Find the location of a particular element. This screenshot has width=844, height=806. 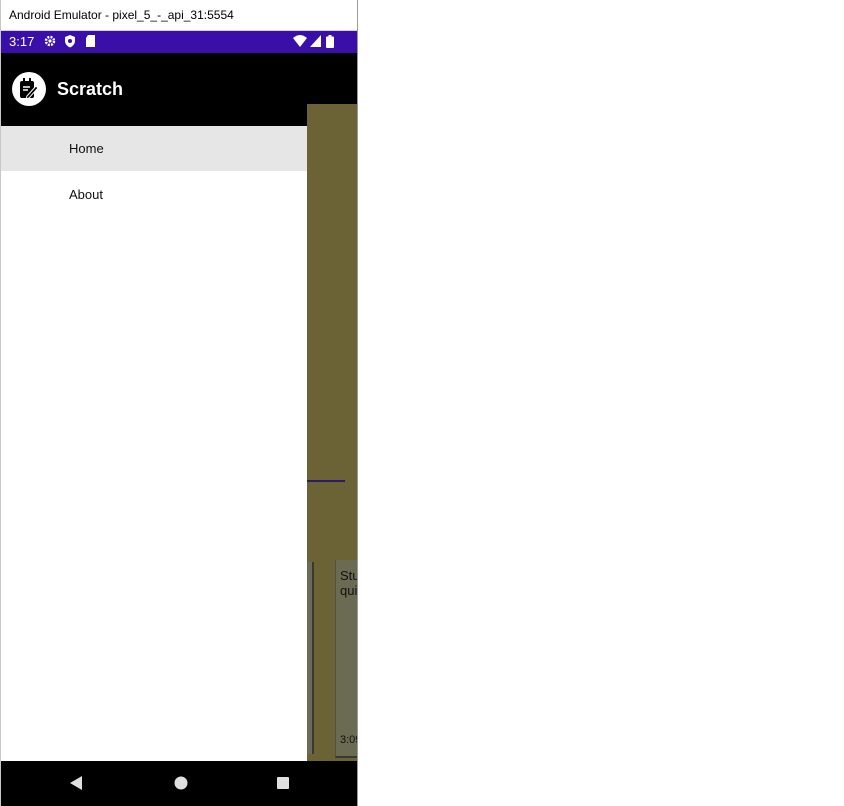

home-icon is located at coordinates (181, 785).